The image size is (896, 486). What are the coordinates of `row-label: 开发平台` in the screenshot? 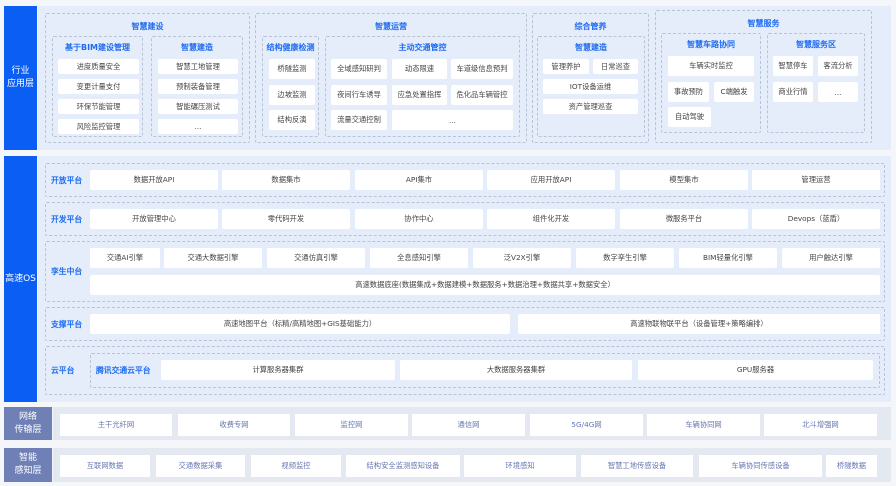 It's located at (67, 219).